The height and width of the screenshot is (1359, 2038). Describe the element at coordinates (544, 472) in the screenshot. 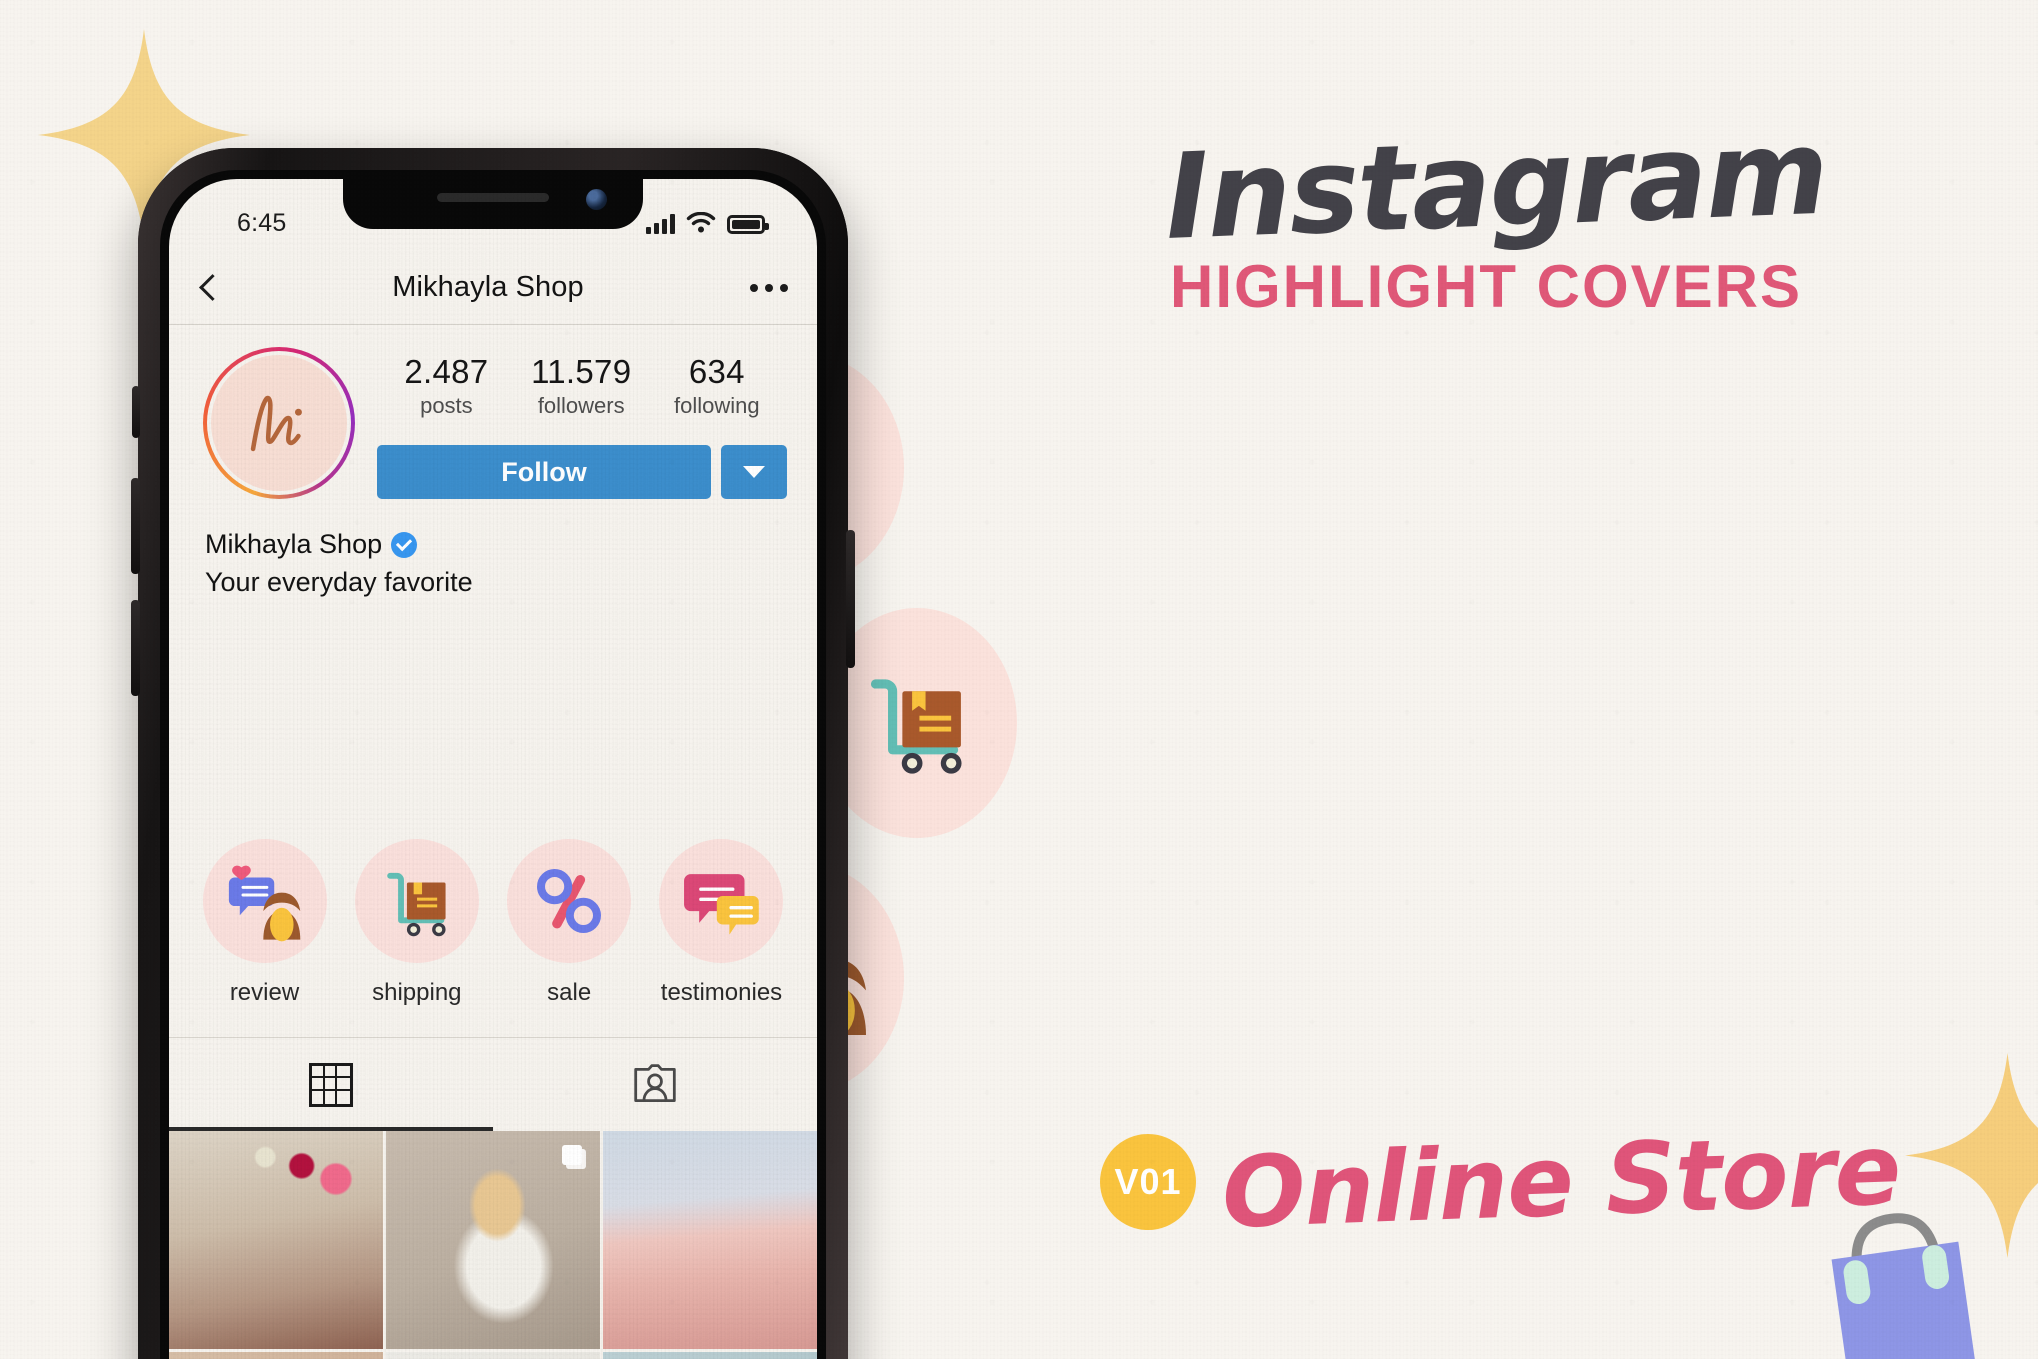

I see `follow-button: Follow` at that location.